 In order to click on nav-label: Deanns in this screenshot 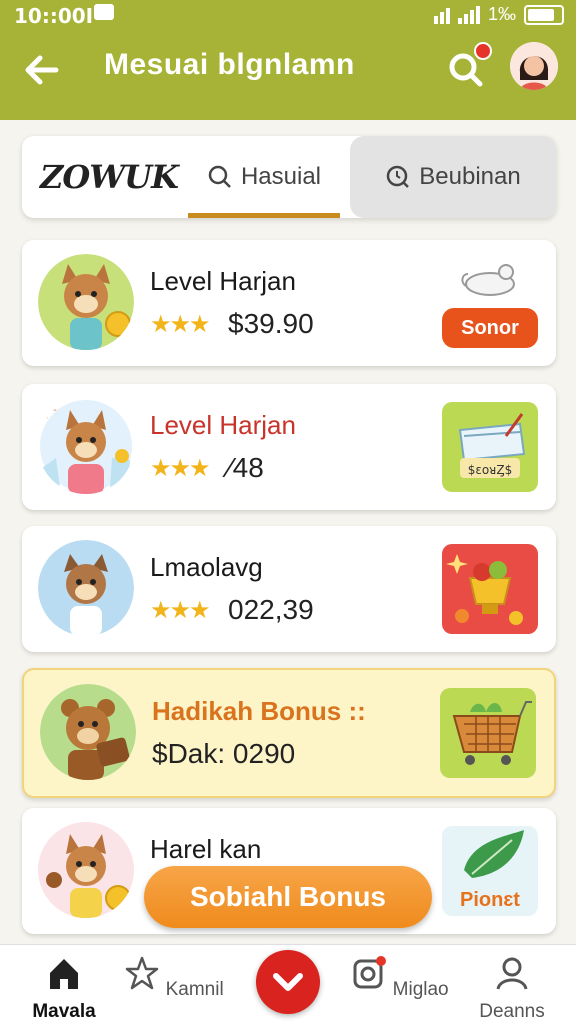, I will do `click(512, 1011)`.